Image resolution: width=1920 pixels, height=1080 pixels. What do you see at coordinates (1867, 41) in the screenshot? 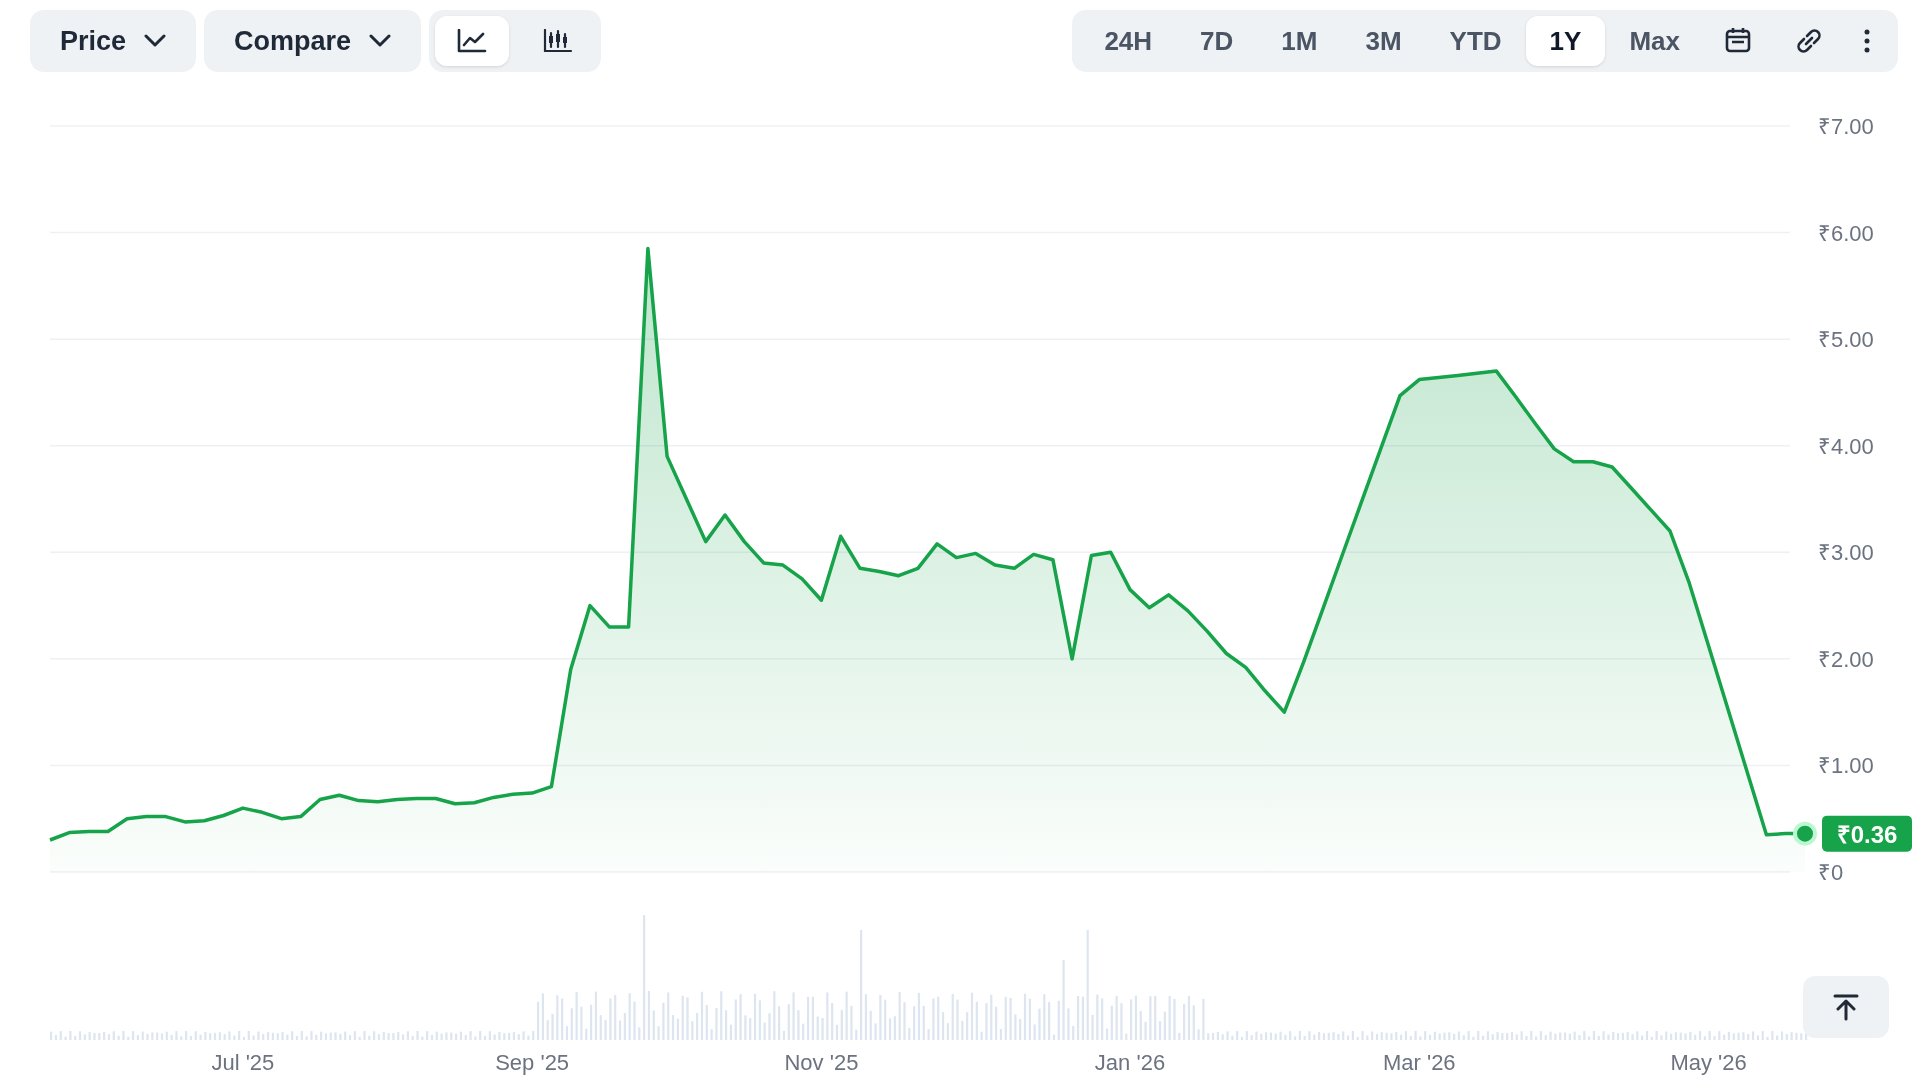
I see `more-icon` at bounding box center [1867, 41].